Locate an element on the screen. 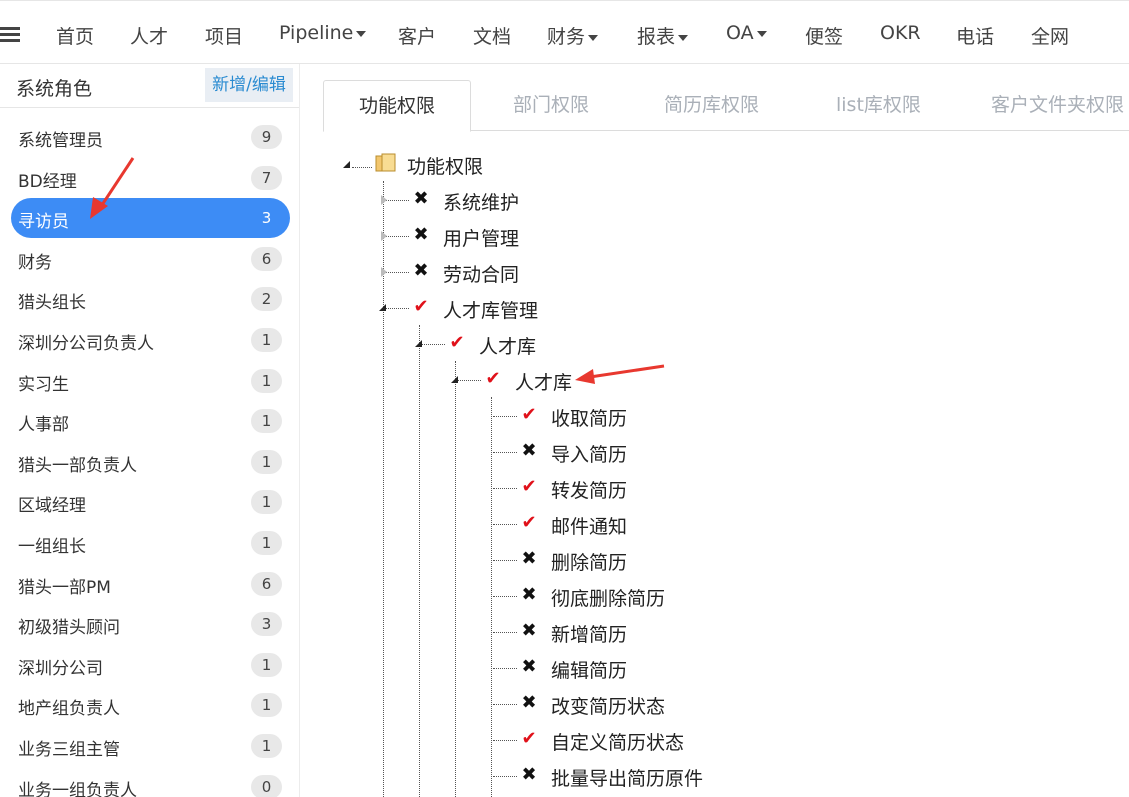 The width and height of the screenshot is (1129, 797). nav-item-6: 财务 is located at coordinates (573, 35).